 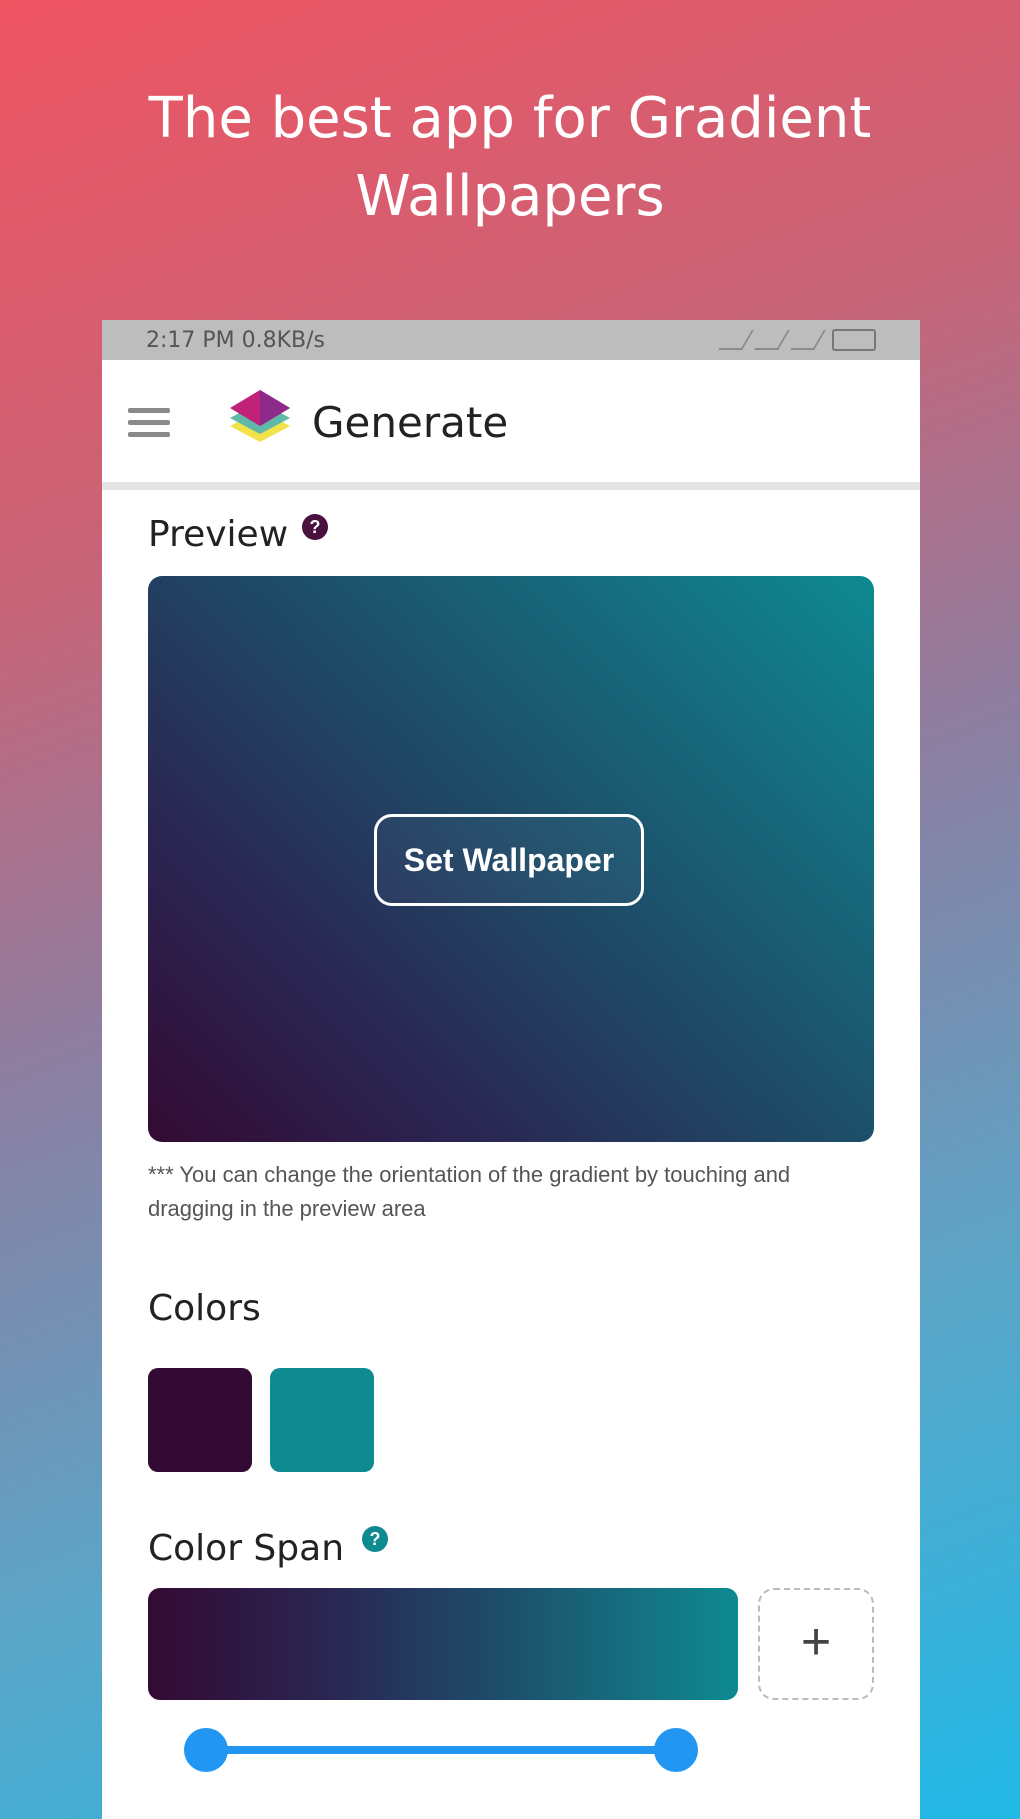 I want to click on wifi-icon, so click(x=808, y=340).